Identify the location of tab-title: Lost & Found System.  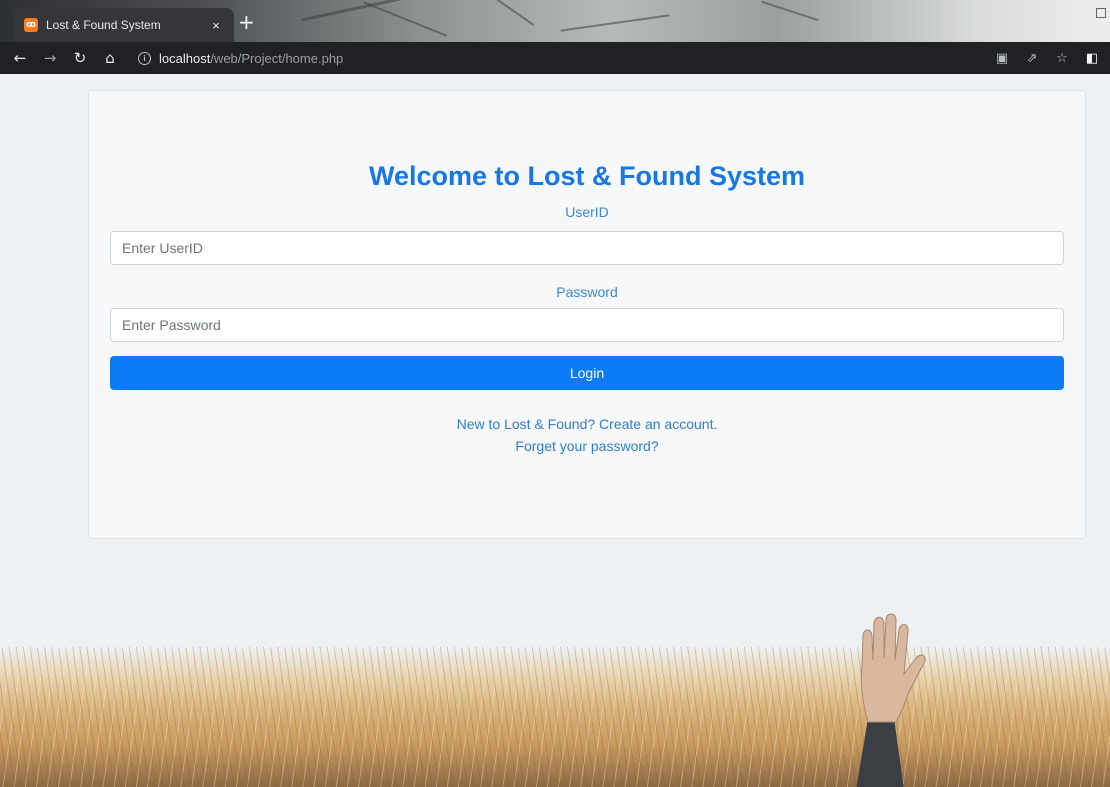
(103, 25).